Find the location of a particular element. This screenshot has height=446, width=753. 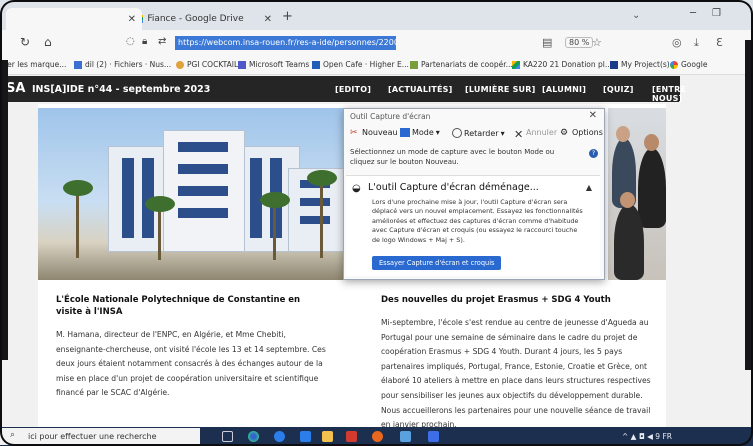

scissors-icon: ✂ is located at coordinates (354, 133).